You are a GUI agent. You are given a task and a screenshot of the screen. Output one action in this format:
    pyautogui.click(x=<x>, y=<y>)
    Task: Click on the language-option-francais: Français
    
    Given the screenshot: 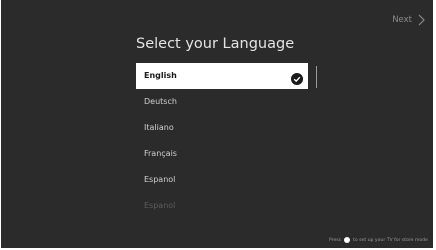 What is the action you would take?
    pyautogui.click(x=222, y=154)
    